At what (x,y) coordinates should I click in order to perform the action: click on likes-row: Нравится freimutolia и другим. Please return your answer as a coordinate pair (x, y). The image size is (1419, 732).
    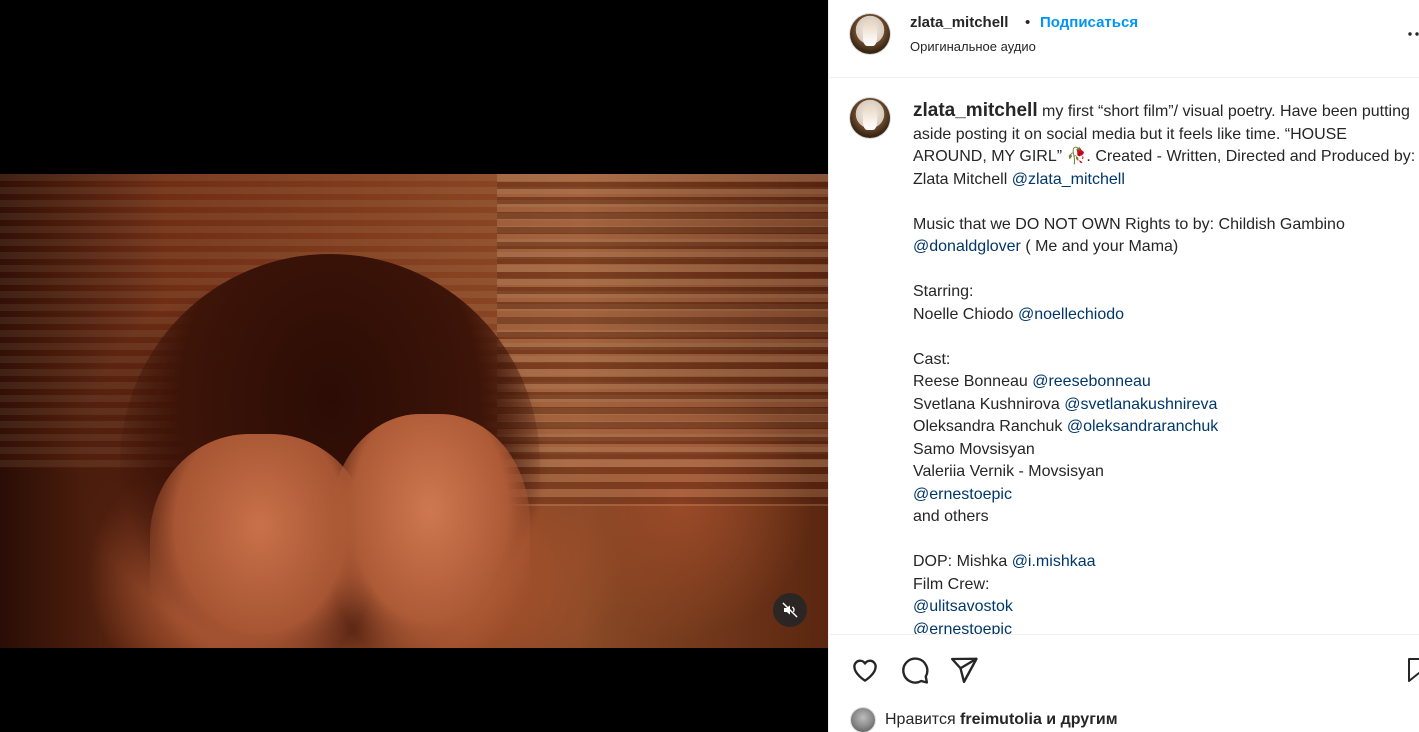
    Looking at the image, I should click on (984, 720).